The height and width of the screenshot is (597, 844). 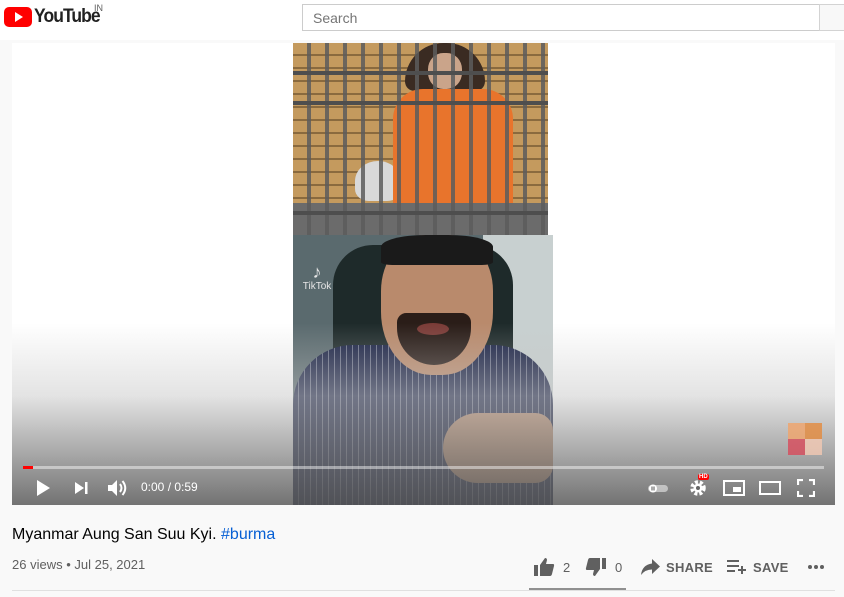 I want to click on hashtag-link: #burma, so click(x=248, y=534).